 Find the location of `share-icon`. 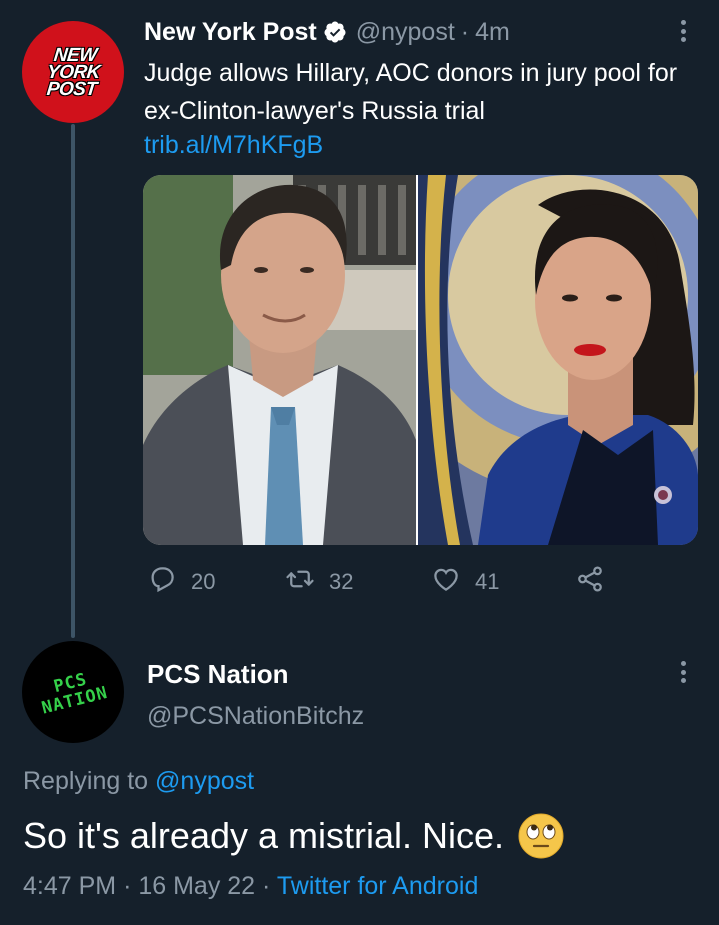

share-icon is located at coordinates (590, 582).